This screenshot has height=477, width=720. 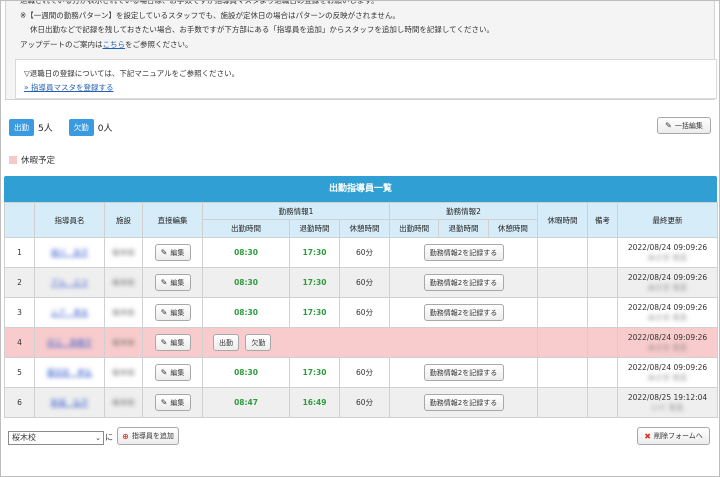 I want to click on attendance-counts: 出勤 5人 欠勤 0人, so click(x=60, y=127).